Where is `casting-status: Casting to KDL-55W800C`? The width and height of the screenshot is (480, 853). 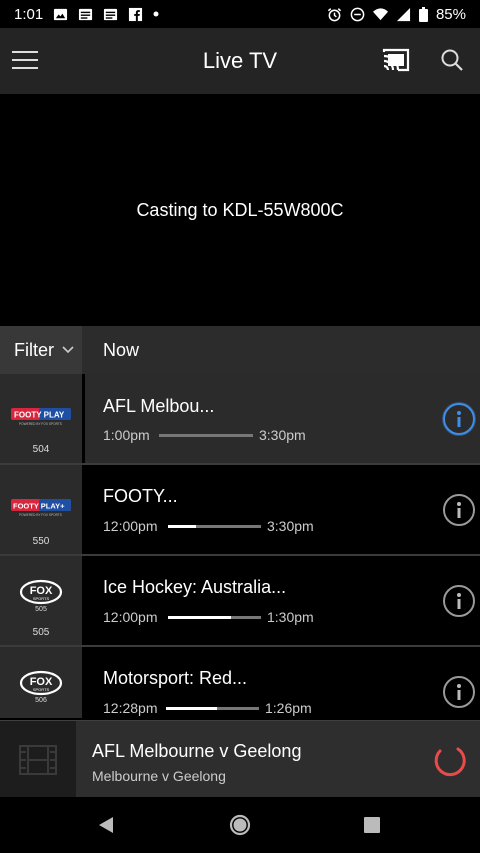 casting-status: Casting to KDL-55W800C is located at coordinates (240, 209).